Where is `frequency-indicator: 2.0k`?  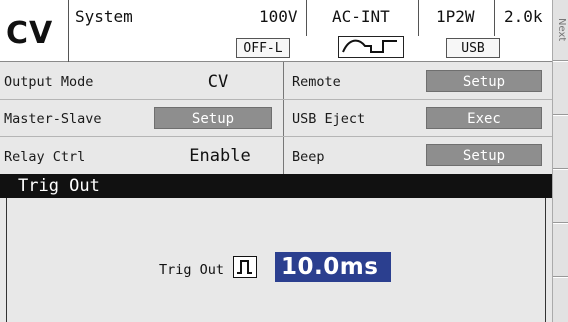
frequency-indicator: 2.0k is located at coordinates (523, 16).